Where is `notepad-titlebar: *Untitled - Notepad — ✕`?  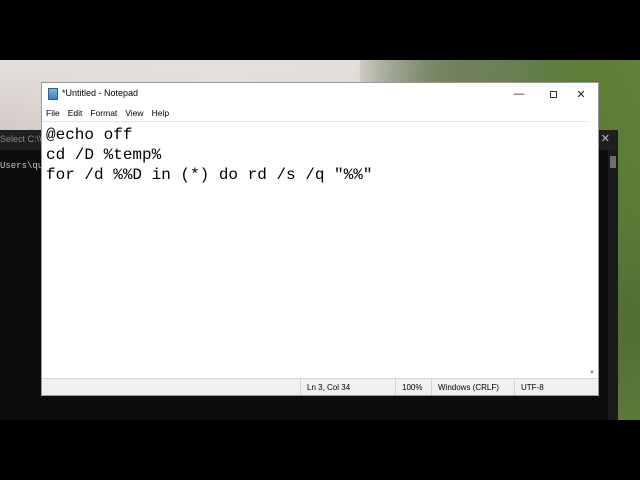
notepad-titlebar: *Untitled - Notepad — ✕ is located at coordinates (320, 94).